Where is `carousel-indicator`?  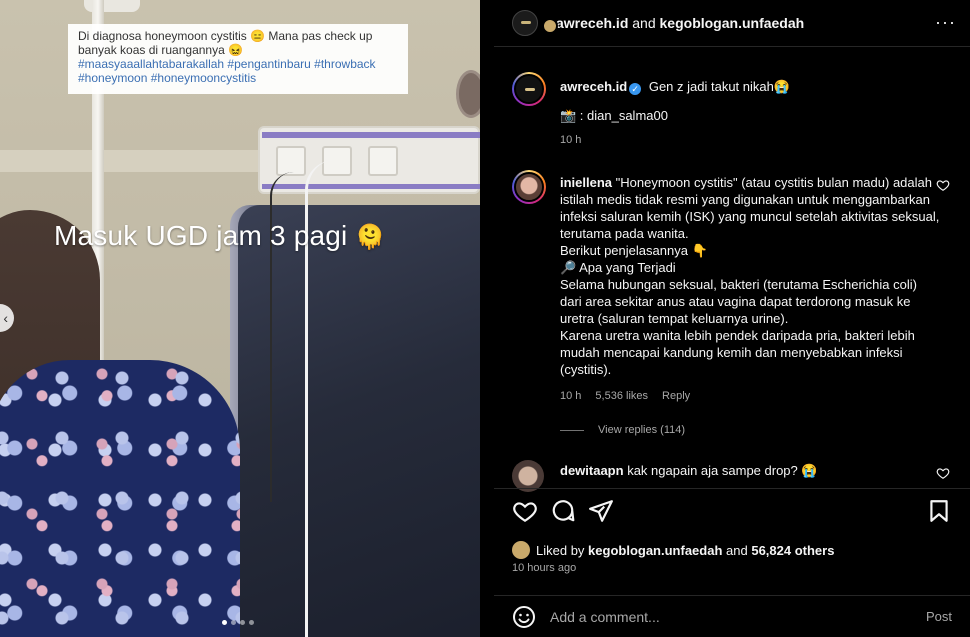 carousel-indicator is located at coordinates (238, 622).